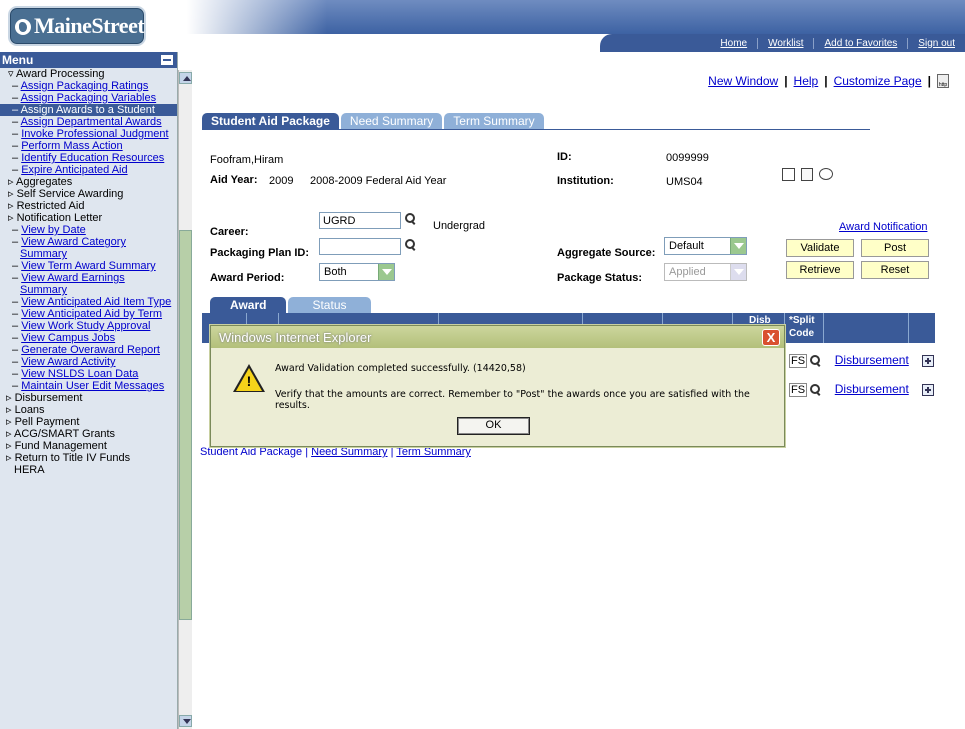 The image size is (965, 729). Describe the element at coordinates (743, 81) in the screenshot. I see `new-window-link: New Window` at that location.